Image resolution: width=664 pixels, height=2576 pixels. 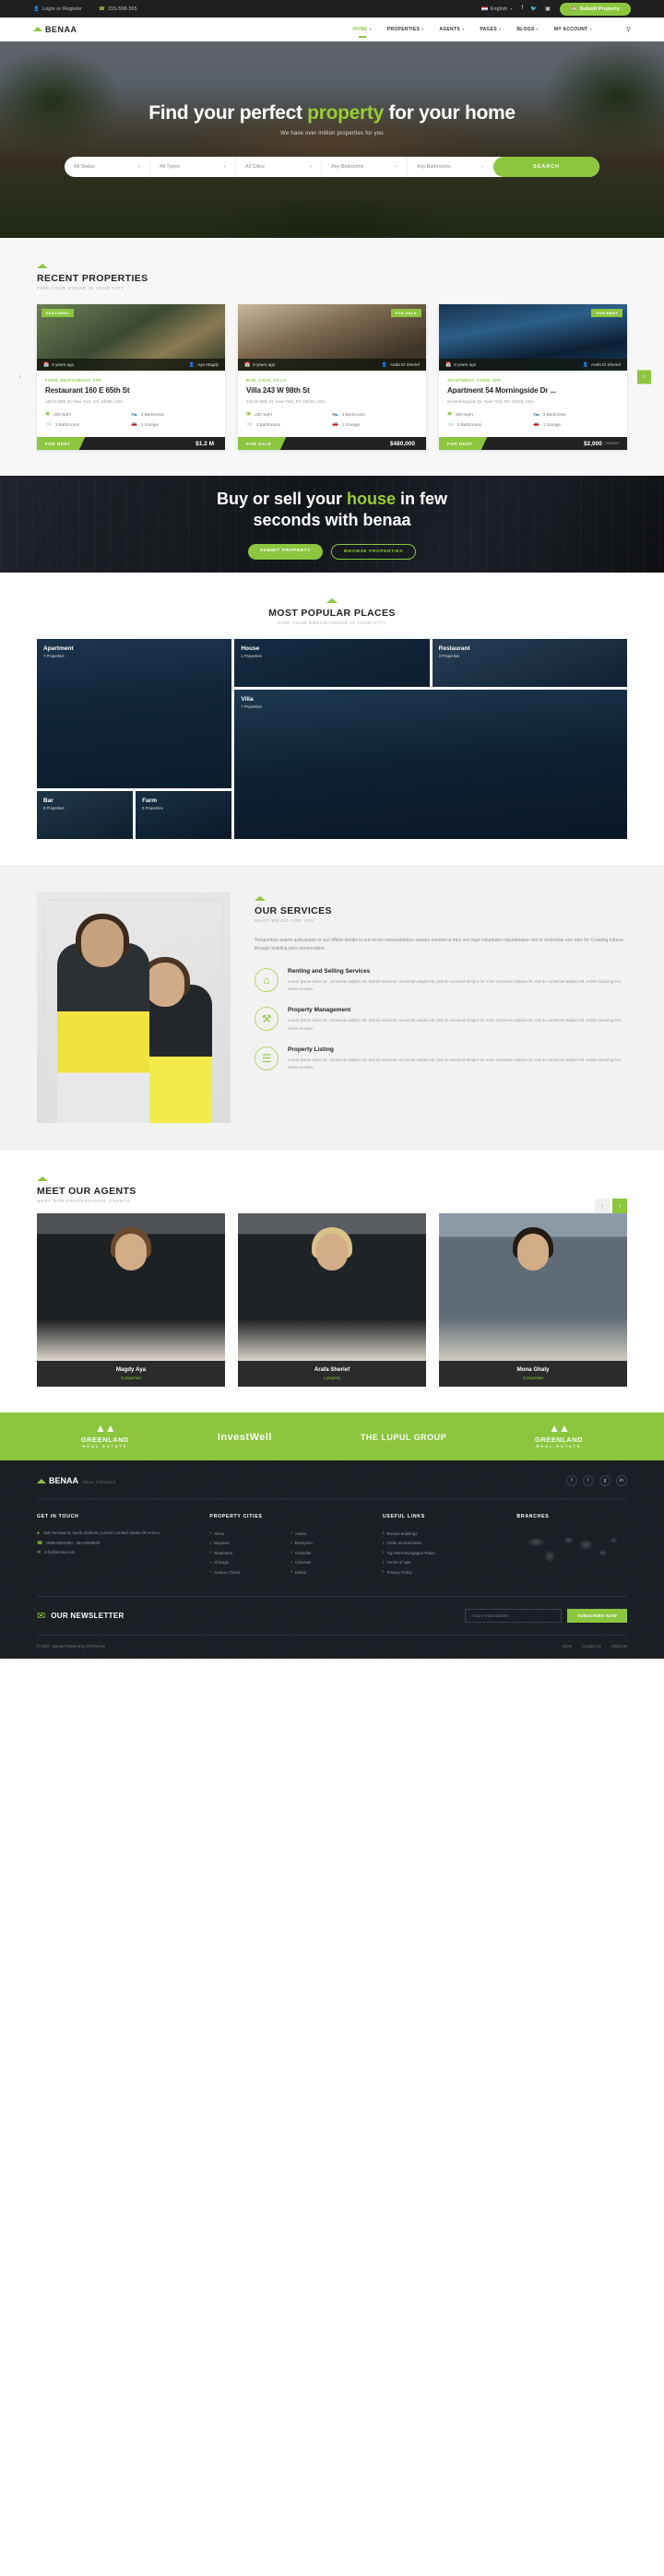 What do you see at coordinates (513, 1615) in the screenshot?
I see `newsletter-email-input: Your e-mail address` at bounding box center [513, 1615].